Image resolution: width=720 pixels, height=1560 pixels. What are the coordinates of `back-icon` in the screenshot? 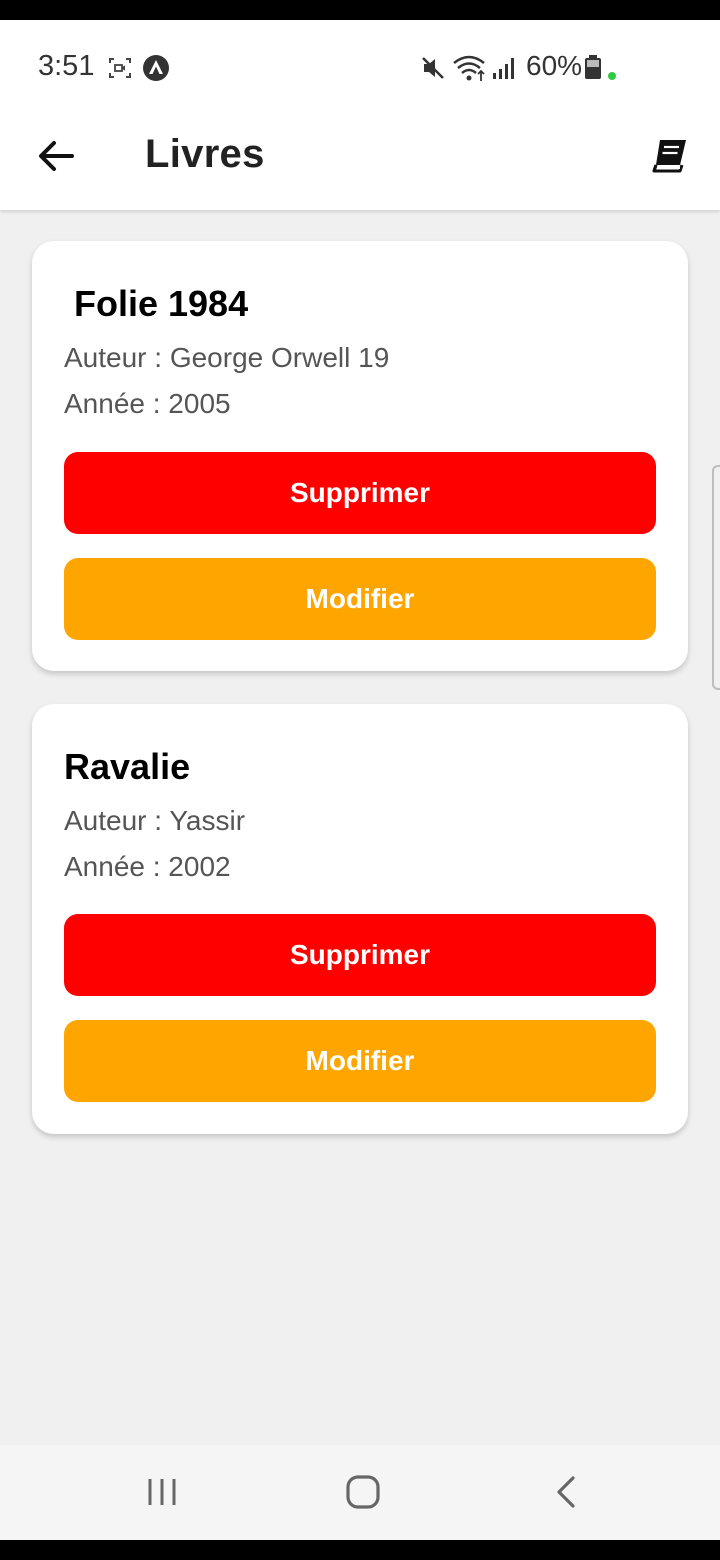 It's located at (566, 1494).